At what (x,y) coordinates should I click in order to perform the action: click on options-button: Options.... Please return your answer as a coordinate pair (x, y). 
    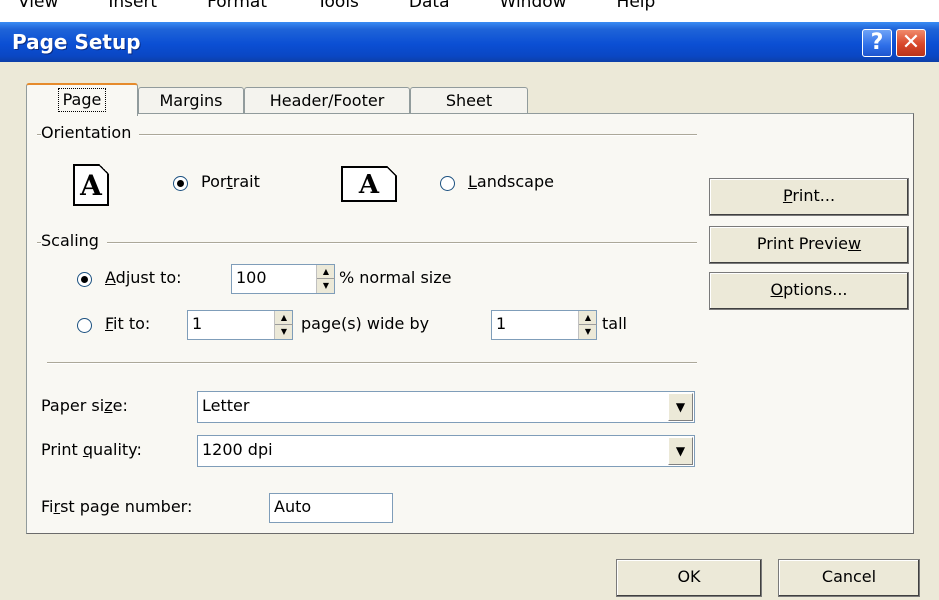
    Looking at the image, I should click on (809, 291).